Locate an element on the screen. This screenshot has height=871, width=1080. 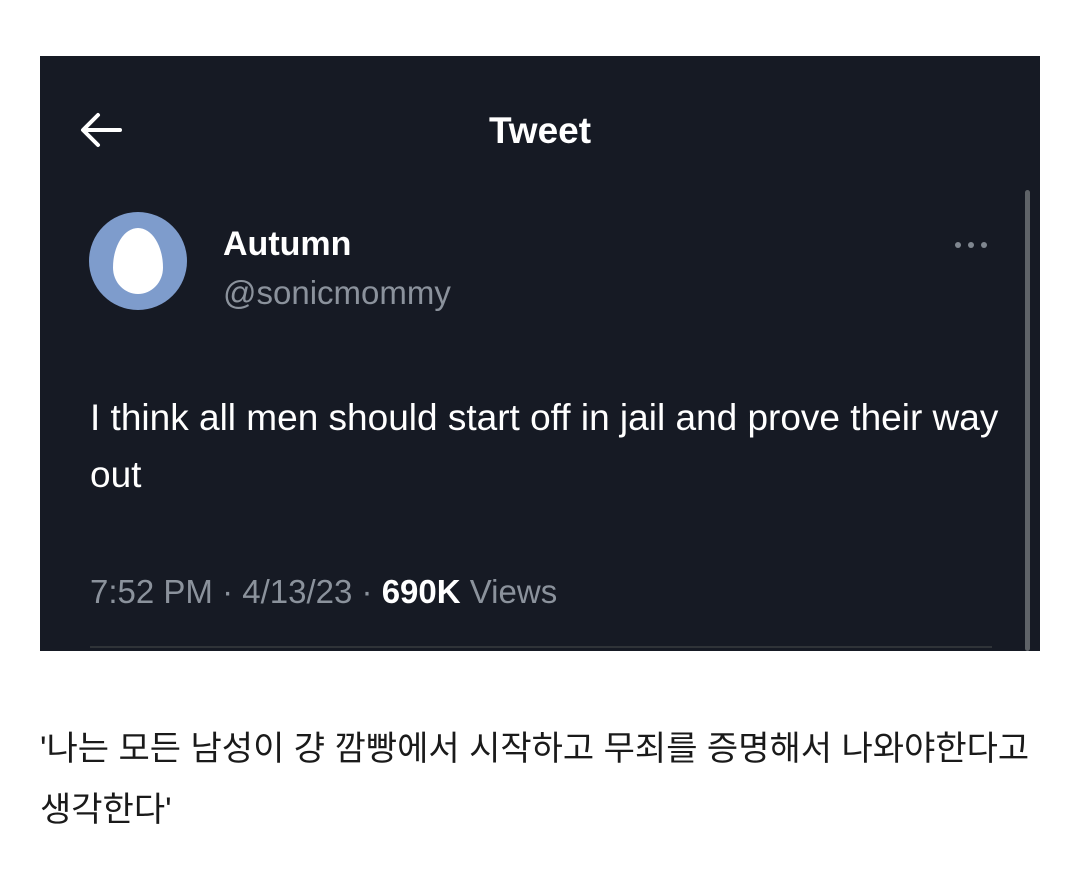
more-options-button is located at coordinates (971, 245).